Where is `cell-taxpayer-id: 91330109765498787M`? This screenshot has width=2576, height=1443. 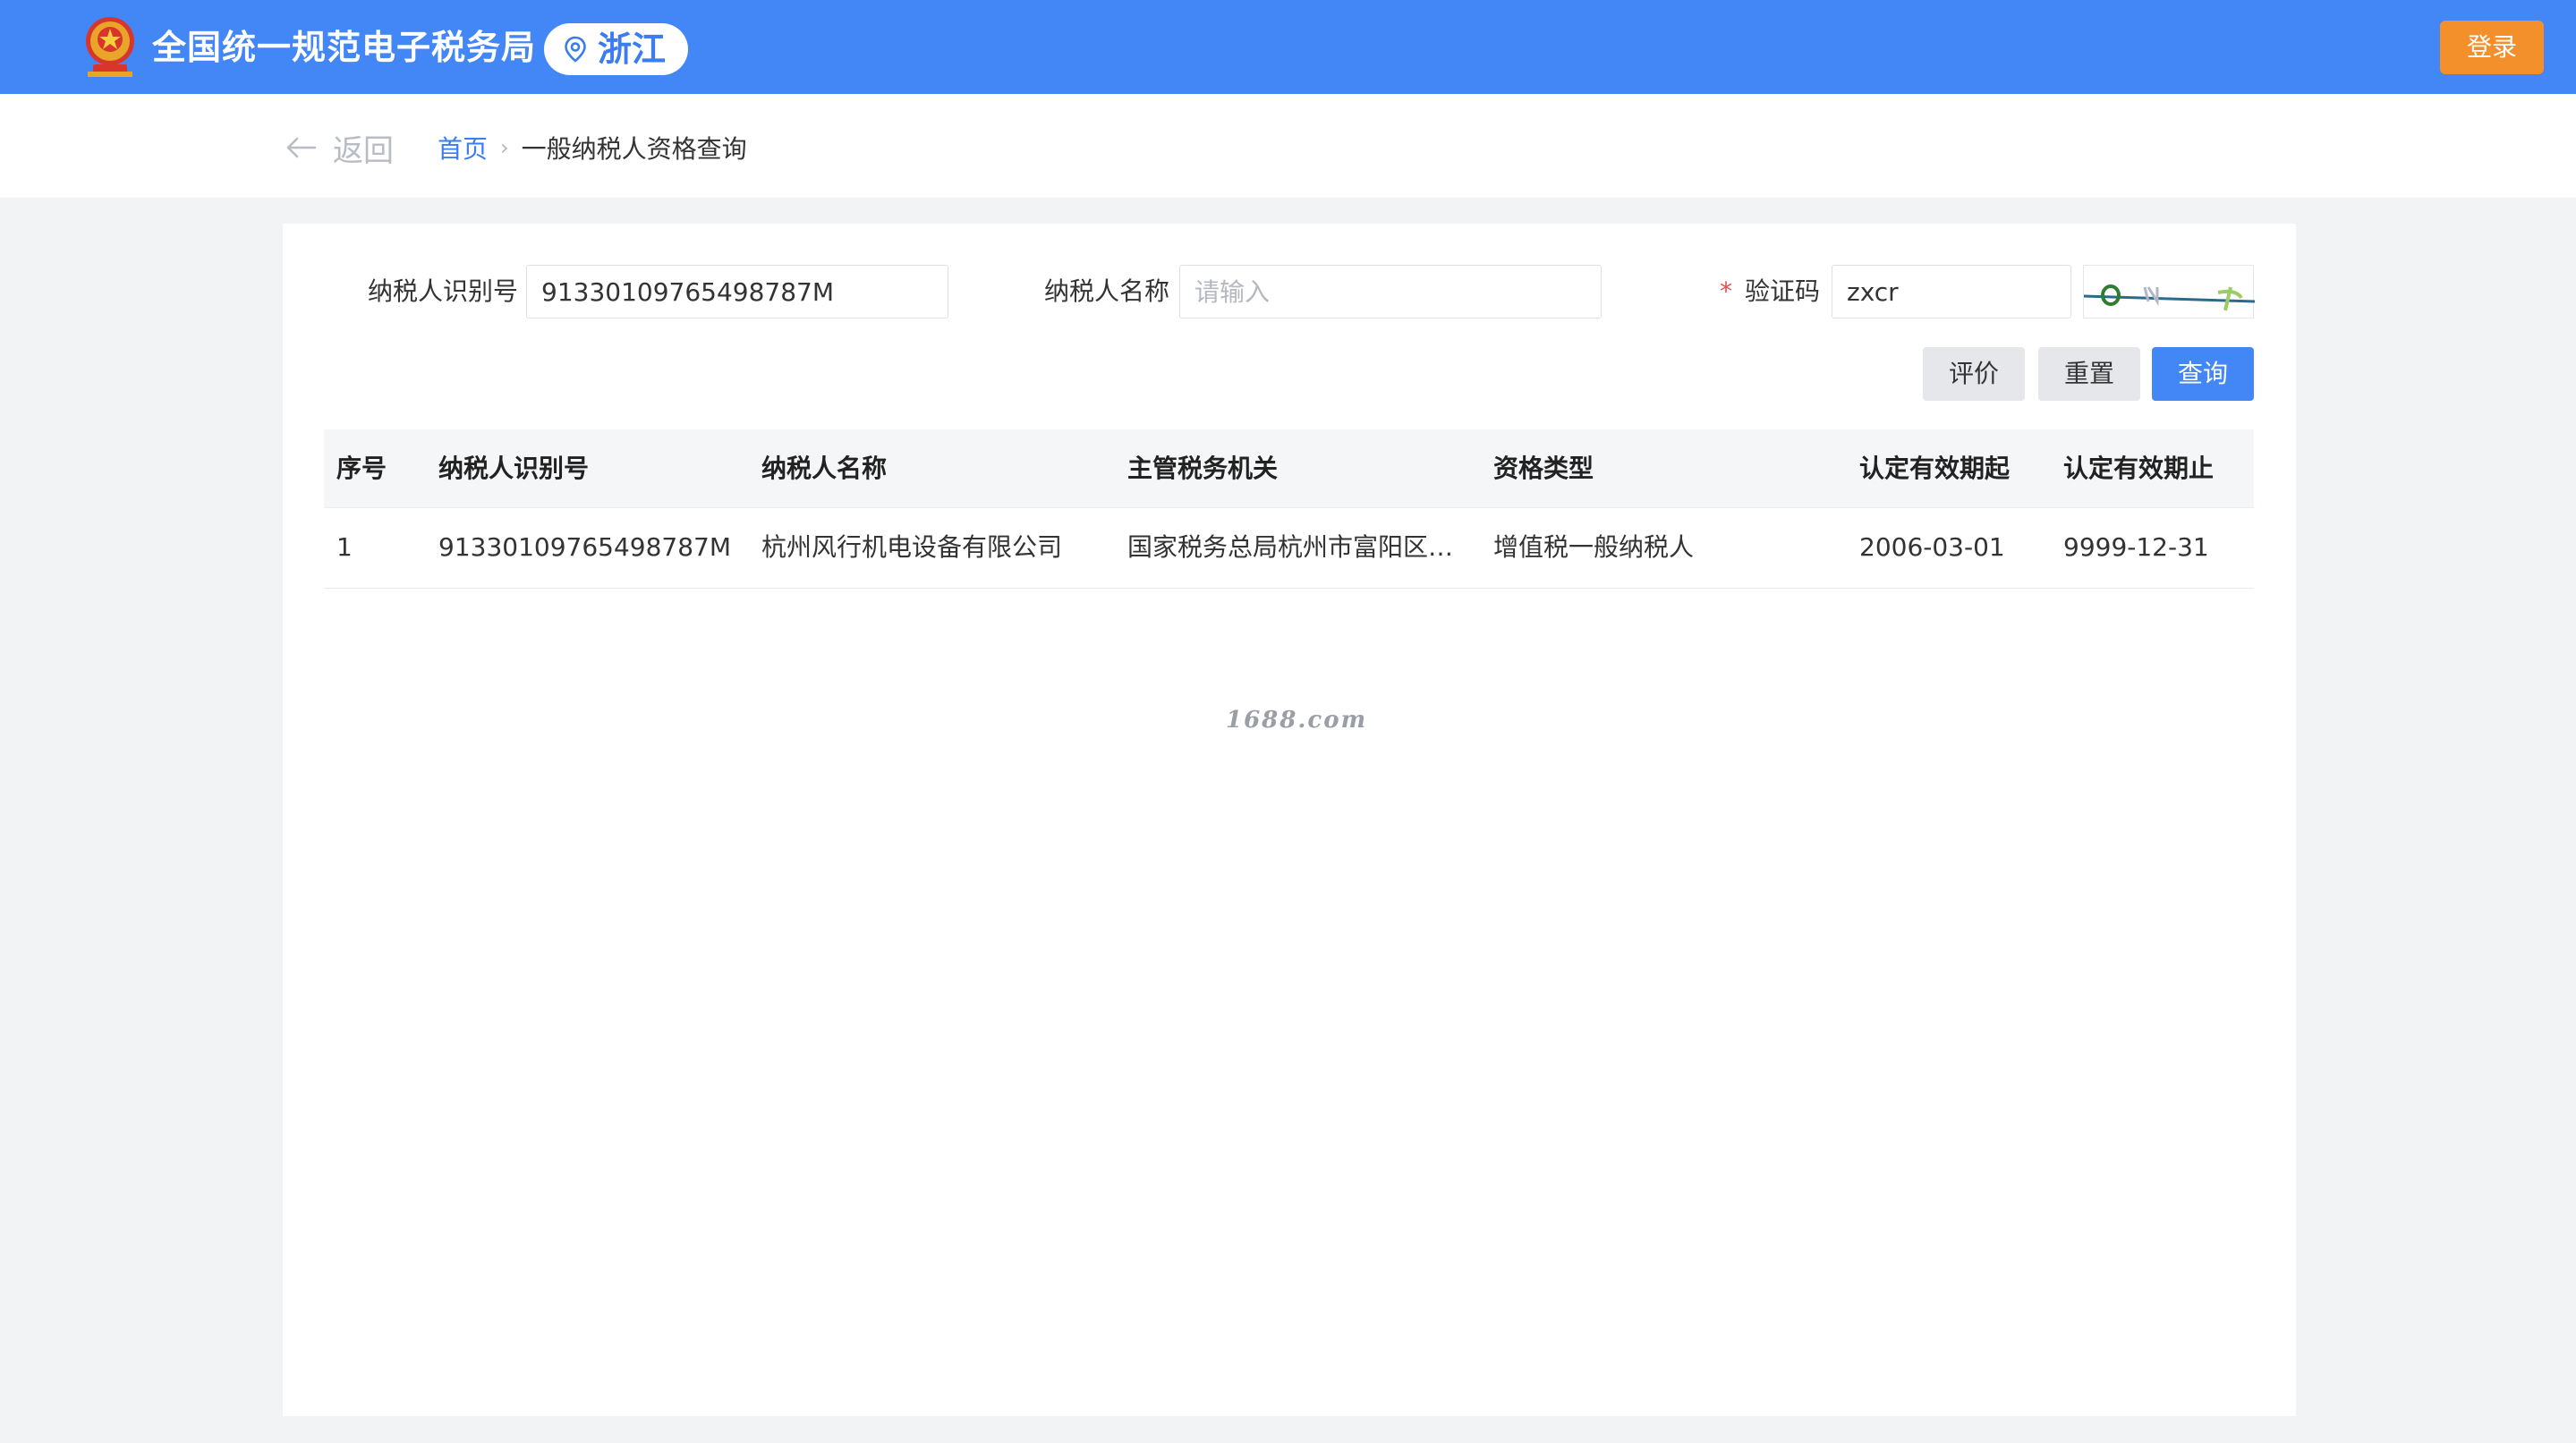 cell-taxpayer-id: 91330109765498787M is located at coordinates (585, 547).